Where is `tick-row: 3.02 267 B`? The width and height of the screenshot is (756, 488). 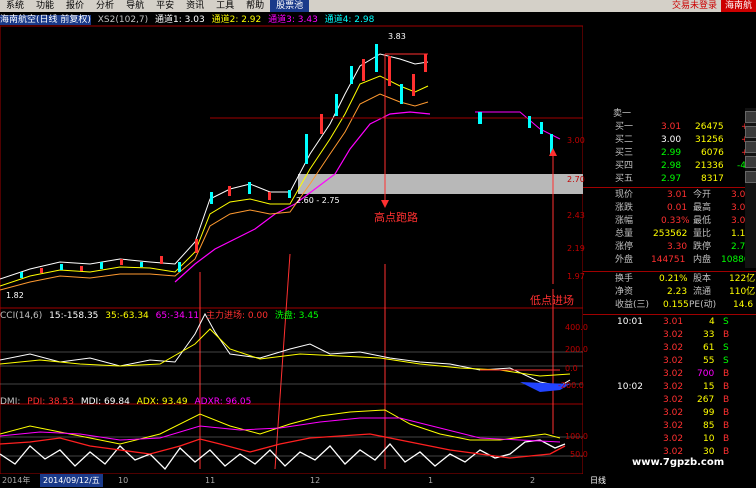 tick-row: 3.02 267 B is located at coordinates (696, 400).